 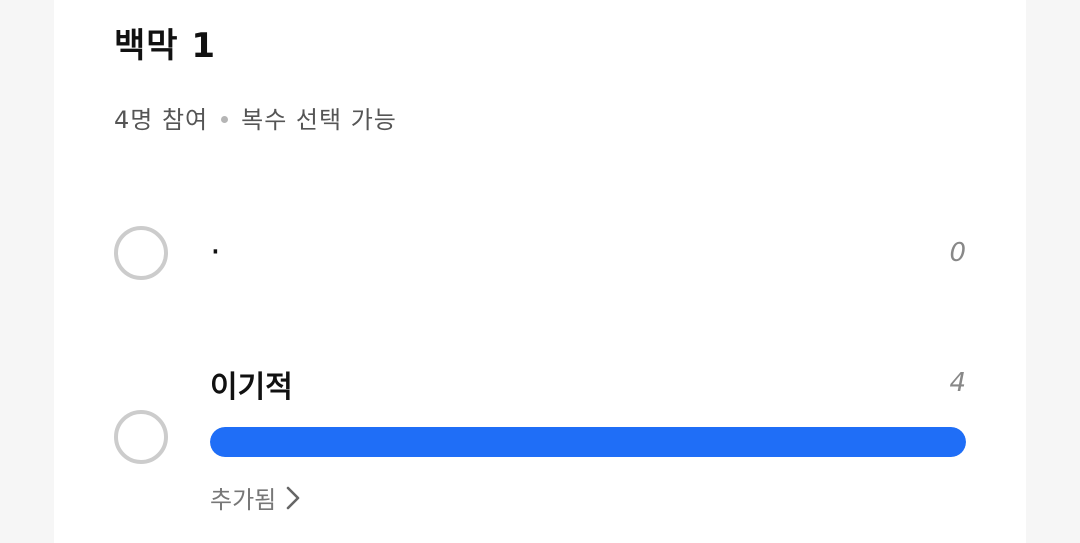 What do you see at coordinates (215, 252) in the screenshot?
I see `option-1-label: ·` at bounding box center [215, 252].